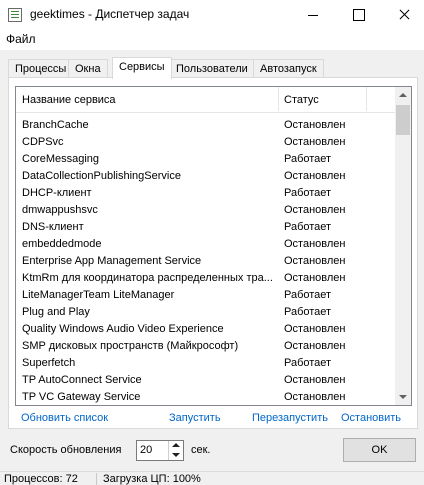 The image size is (424, 485). What do you see at coordinates (98, 295) in the screenshot?
I see `service-name: LiteManagerTeam LiteManager` at bounding box center [98, 295].